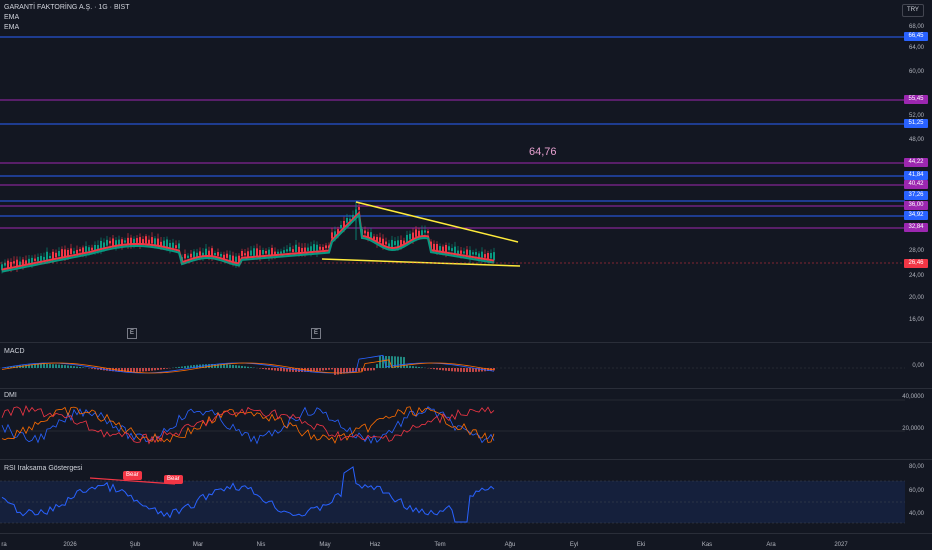 Image resolution: width=932 pixels, height=550 pixels. I want to click on level-tag: 36,00, so click(916, 205).